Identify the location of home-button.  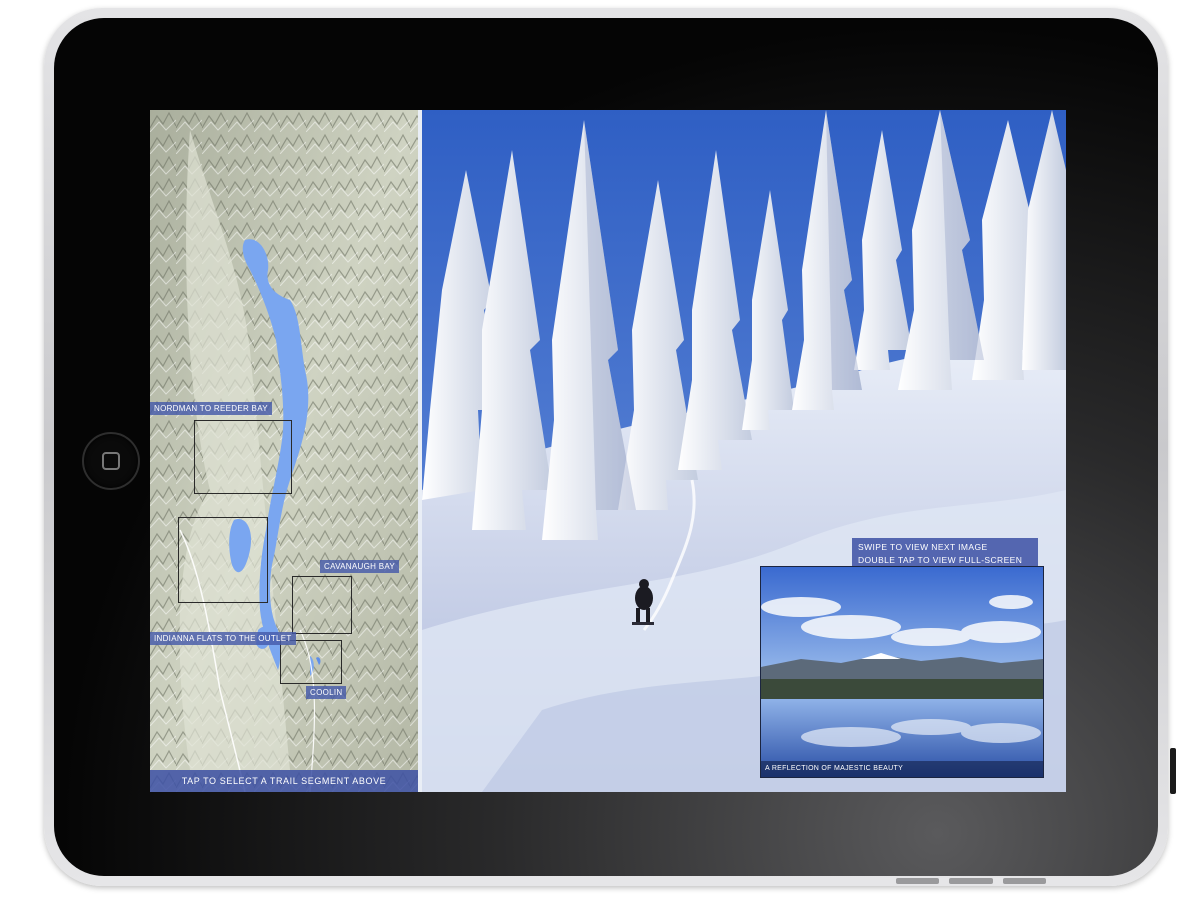
(111, 461).